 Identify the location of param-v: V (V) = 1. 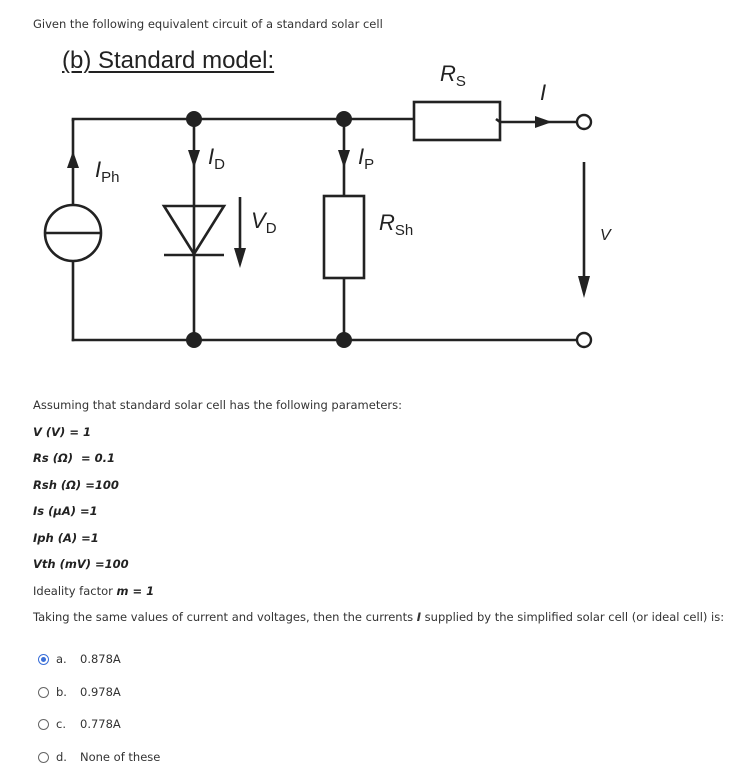
(217, 438).